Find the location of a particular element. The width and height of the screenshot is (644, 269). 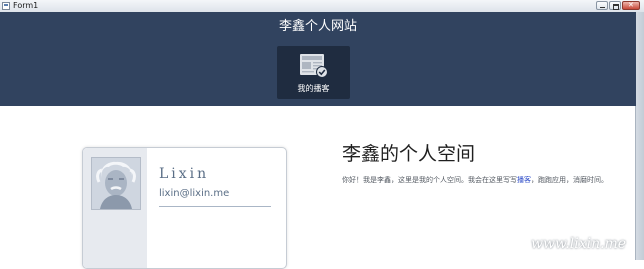

window-controls is located at coordinates (618, 6).